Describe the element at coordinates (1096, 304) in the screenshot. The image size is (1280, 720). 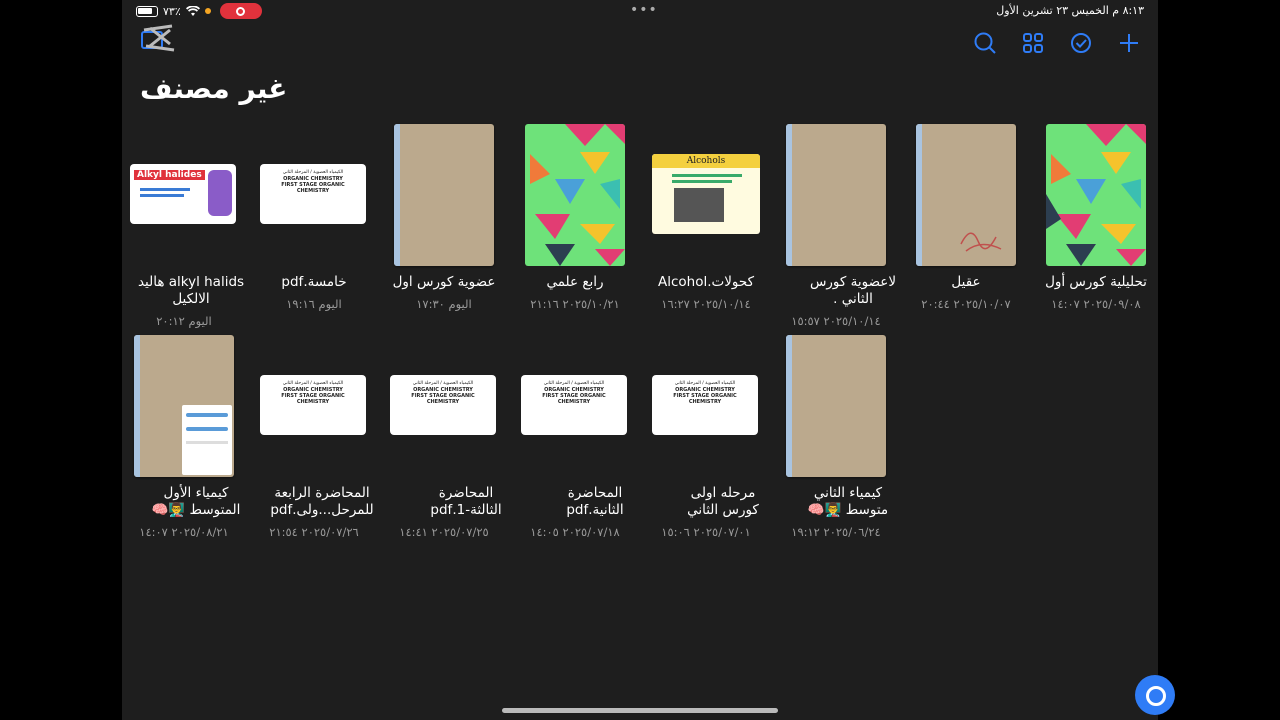
I see `document-date: ٢٠٢٥/٠٩/٠٨ ١٤:٠٧` at that location.